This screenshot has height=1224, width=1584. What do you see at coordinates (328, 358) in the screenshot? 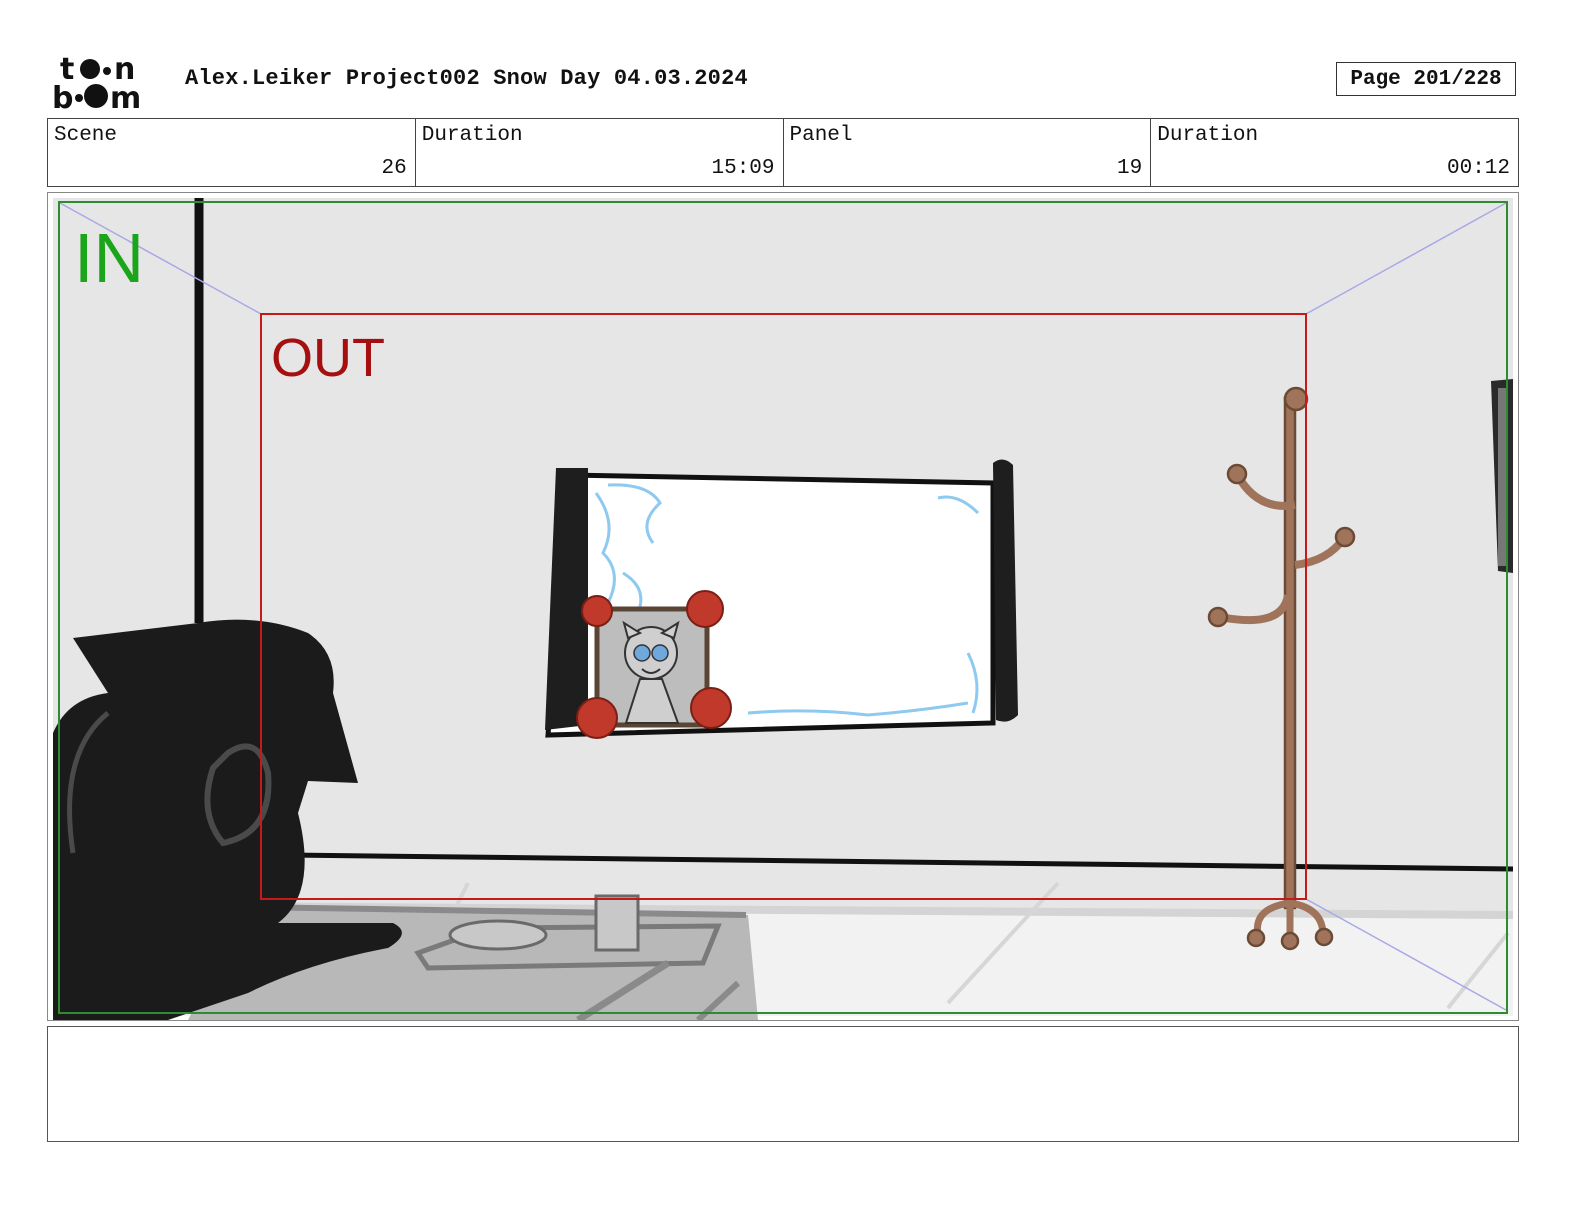
I see `out-frame-label: OUT` at bounding box center [328, 358].